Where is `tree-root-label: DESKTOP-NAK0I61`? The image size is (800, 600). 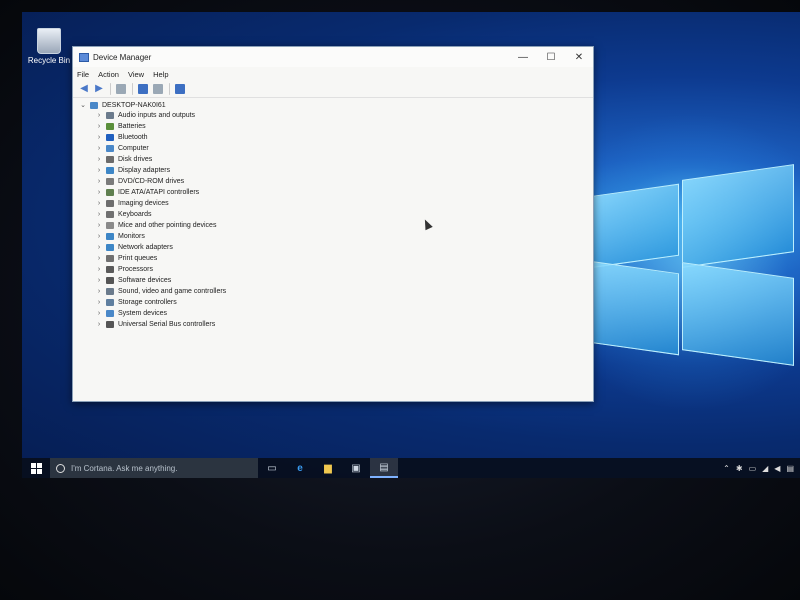
tree-root-label: DESKTOP-NAK0I61 is located at coordinates (134, 105).